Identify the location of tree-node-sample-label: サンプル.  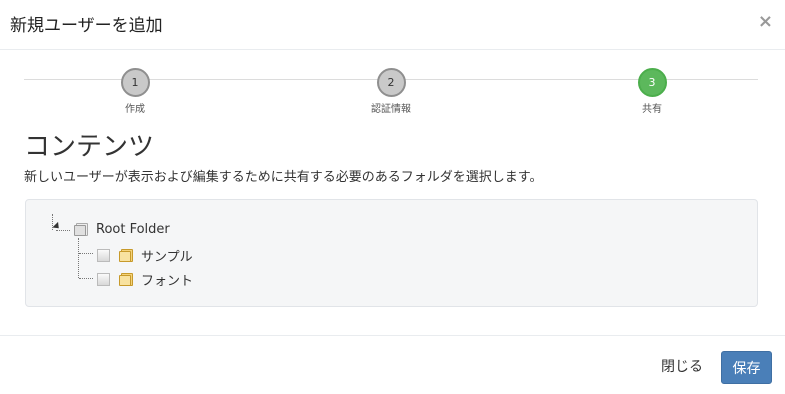
(167, 257).